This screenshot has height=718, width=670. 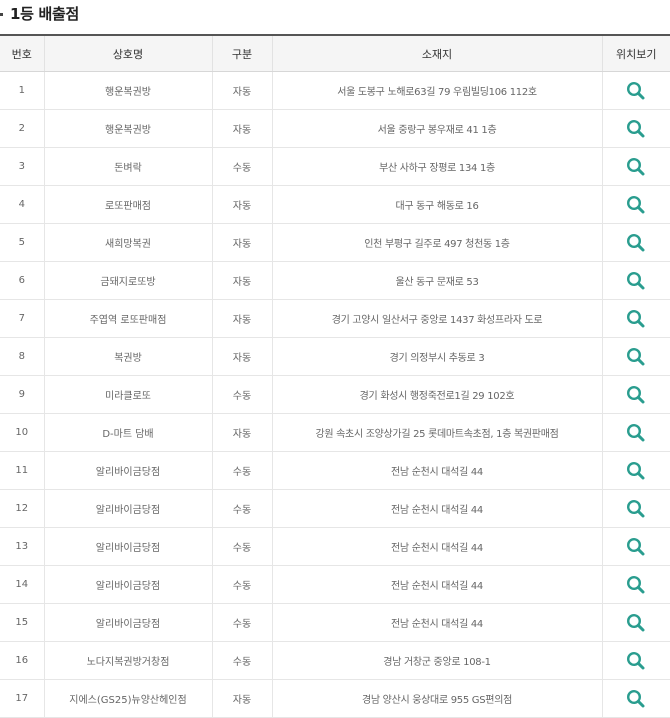 I want to click on store-name: 새희망복권, so click(x=127, y=242).